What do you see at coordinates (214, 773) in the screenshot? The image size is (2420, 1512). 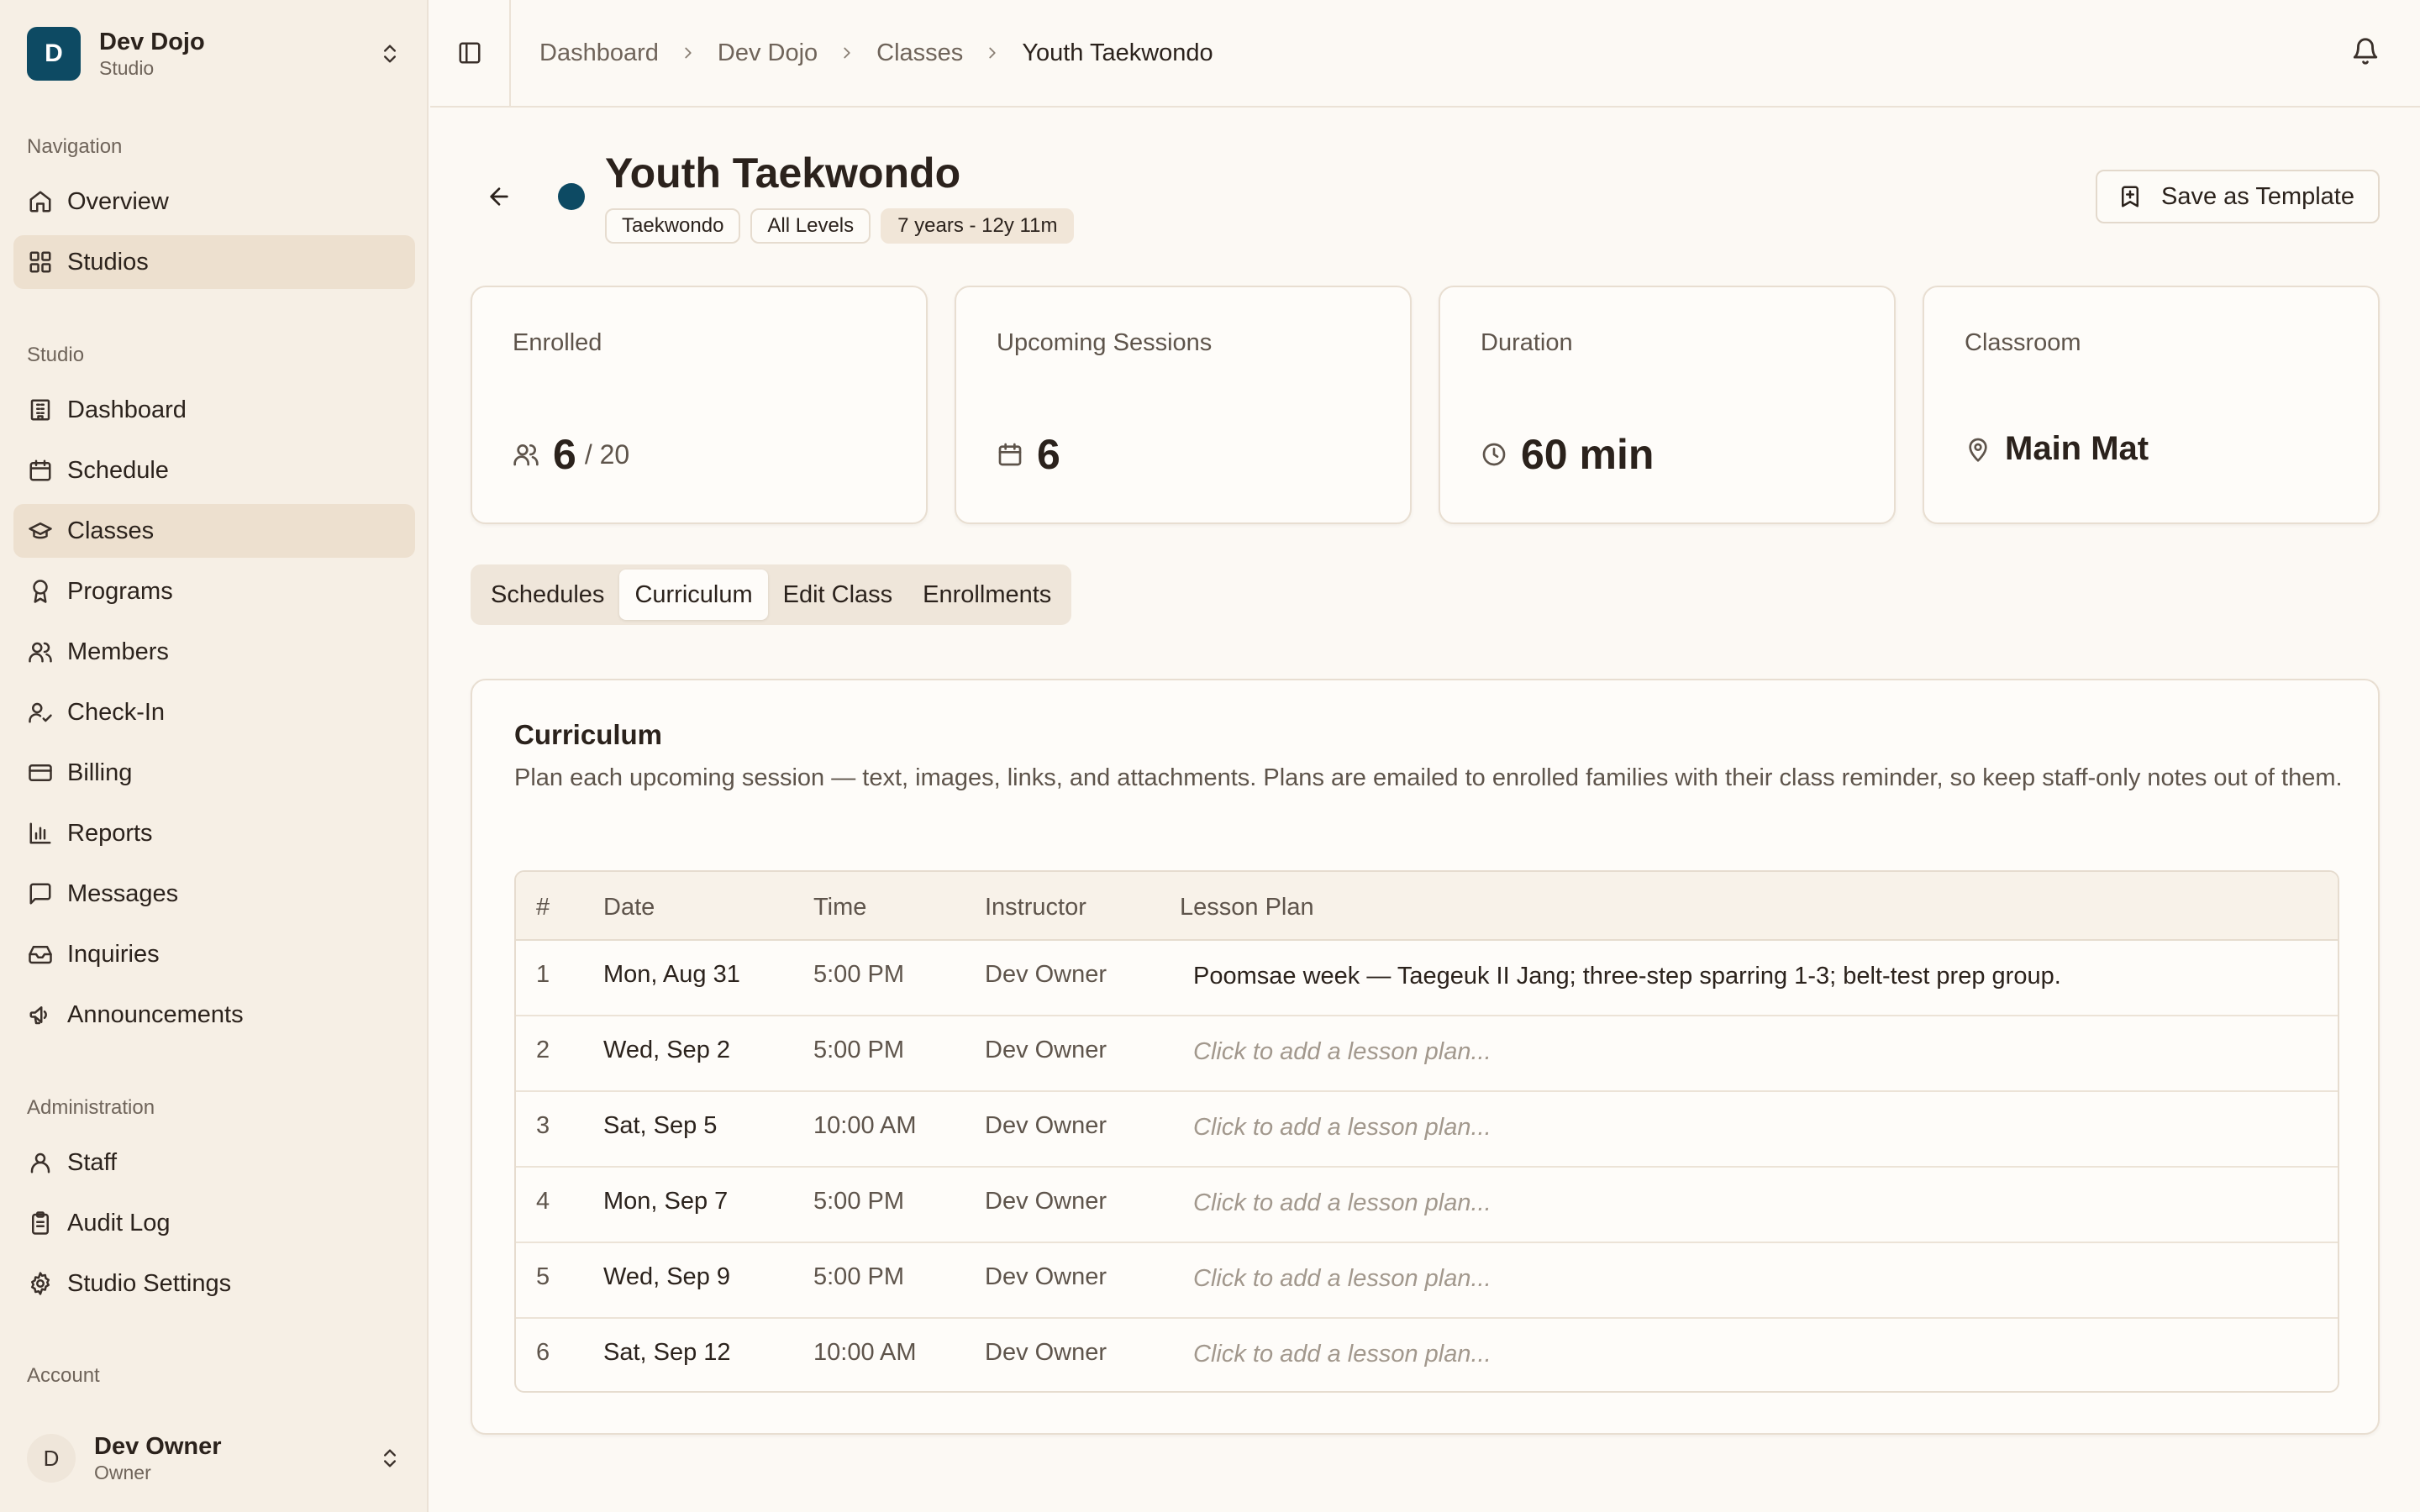 I see `sidebar-item-billing: Billing` at bounding box center [214, 773].